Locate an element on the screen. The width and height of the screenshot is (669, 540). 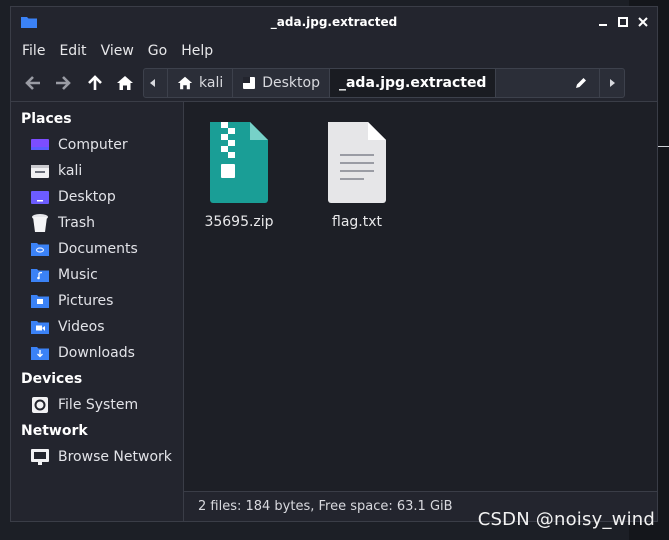
home-button is located at coordinates (125, 83).